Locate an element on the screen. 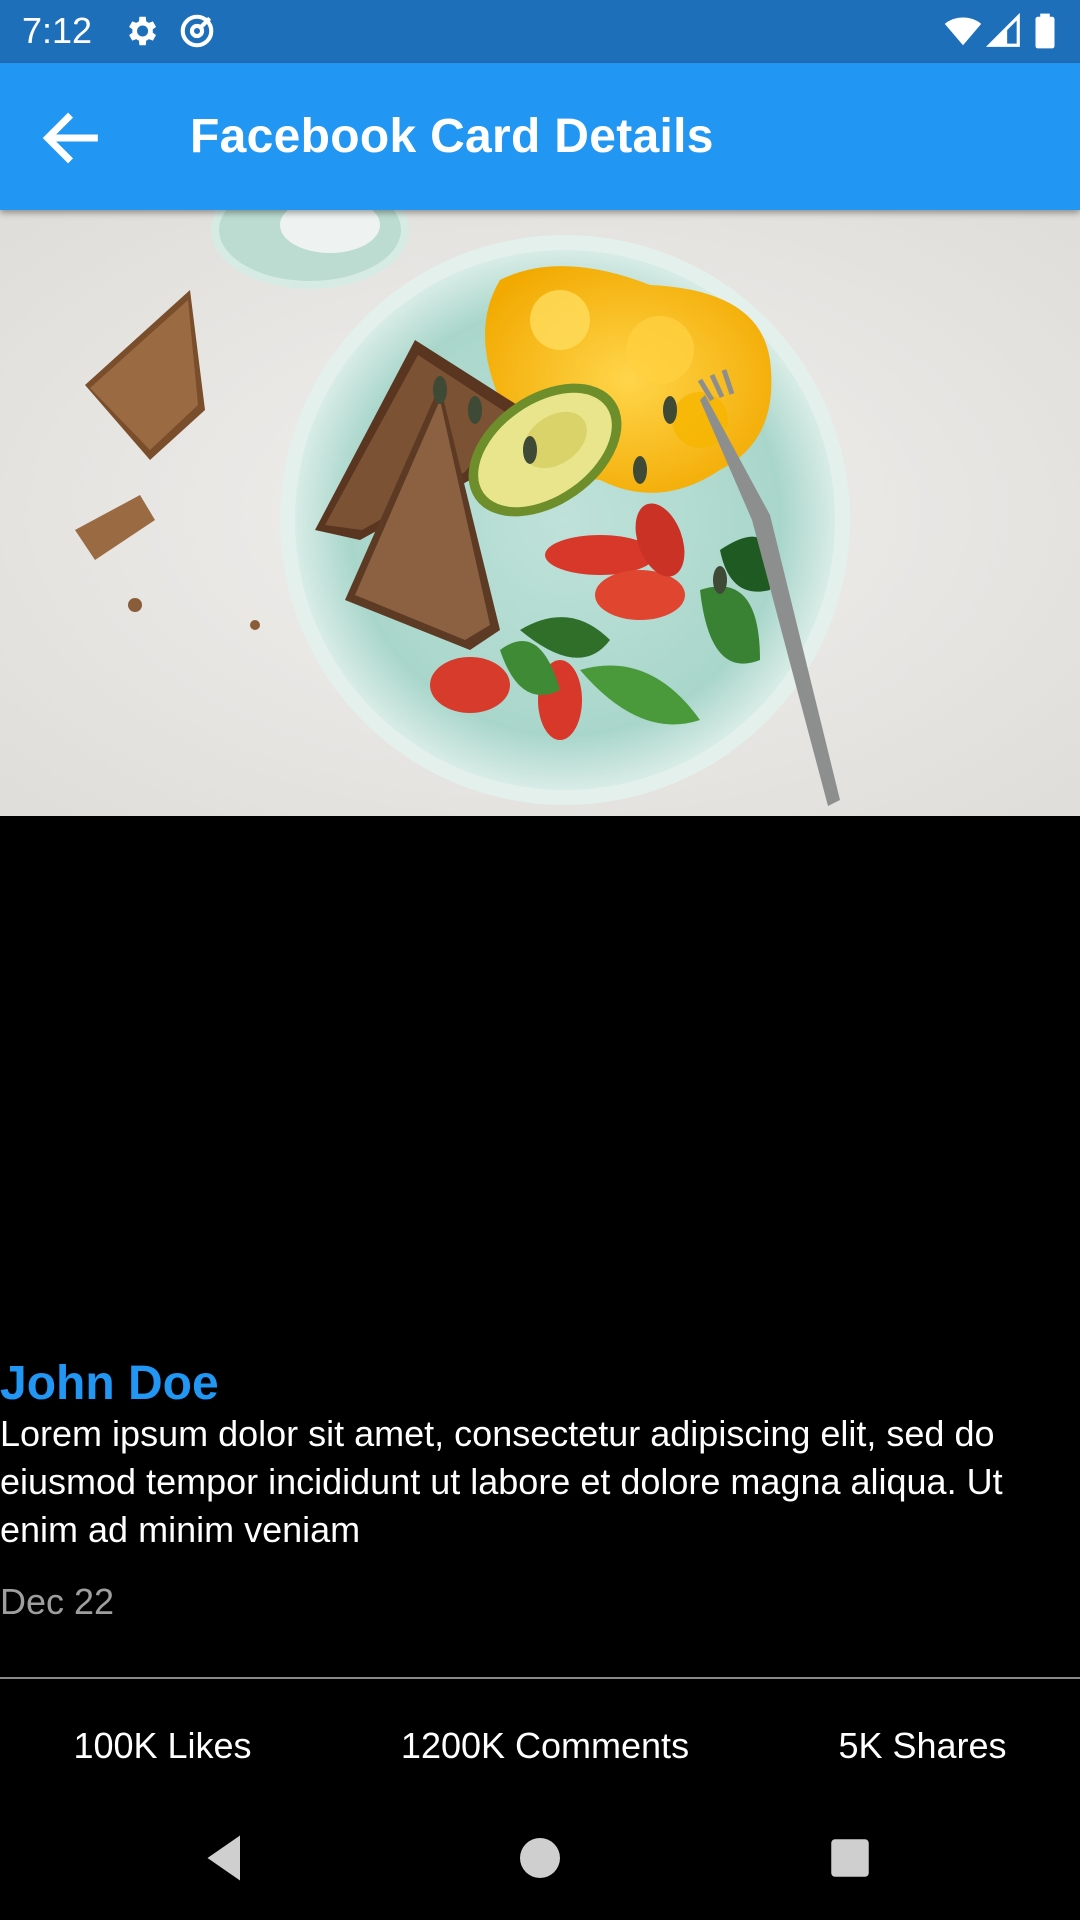  post-date: Dec 22 is located at coordinates (57, 1601).